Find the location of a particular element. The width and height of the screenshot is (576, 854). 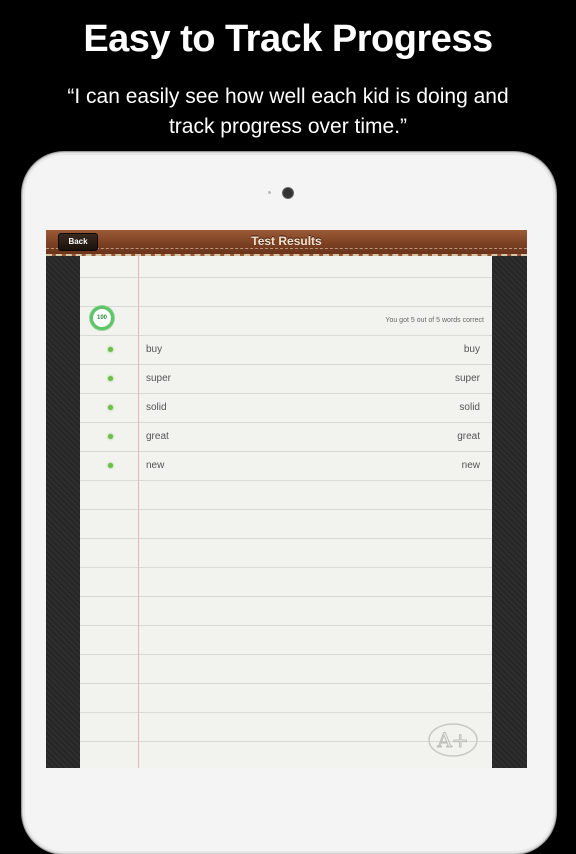

result-row: buy buy is located at coordinates (286, 350).